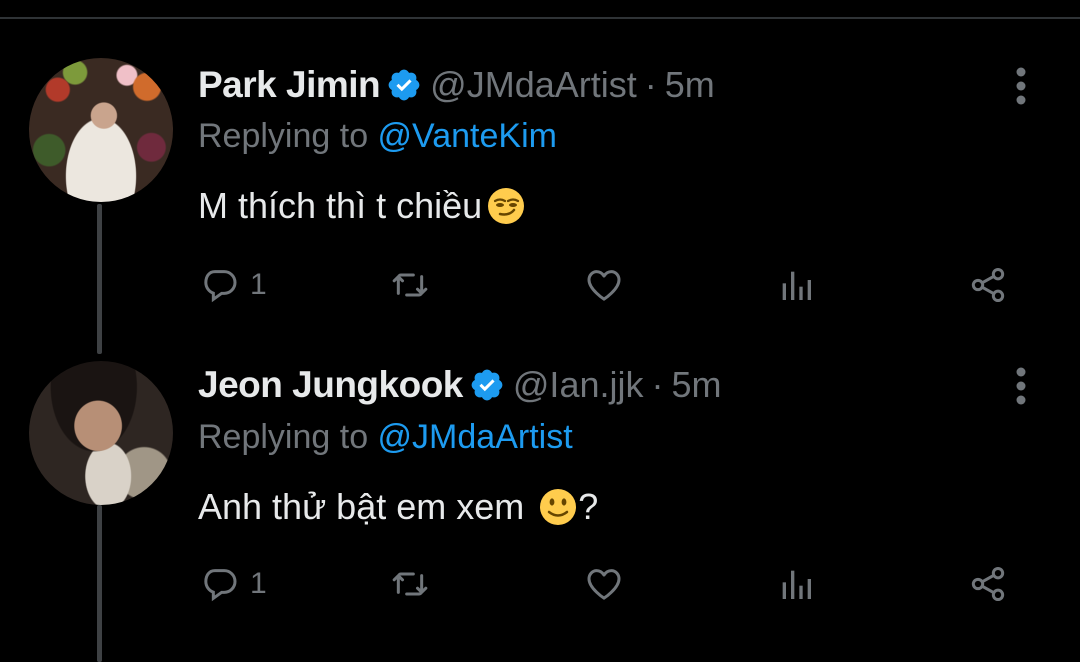 The image size is (1080, 662). What do you see at coordinates (578, 385) in the screenshot?
I see `user-handle: @Ian.jjk` at bounding box center [578, 385].